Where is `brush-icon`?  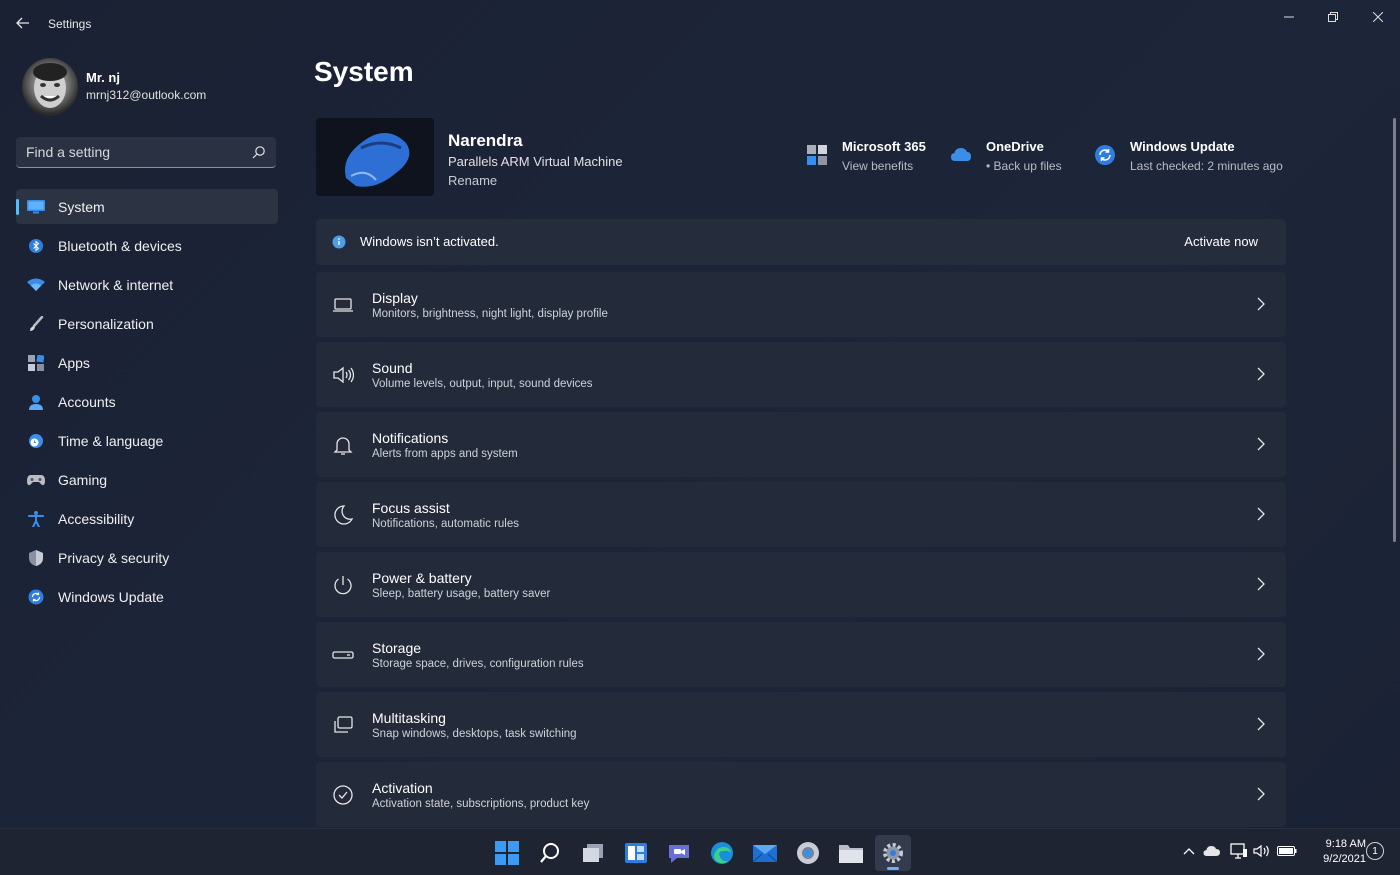
brush-icon is located at coordinates (36, 324).